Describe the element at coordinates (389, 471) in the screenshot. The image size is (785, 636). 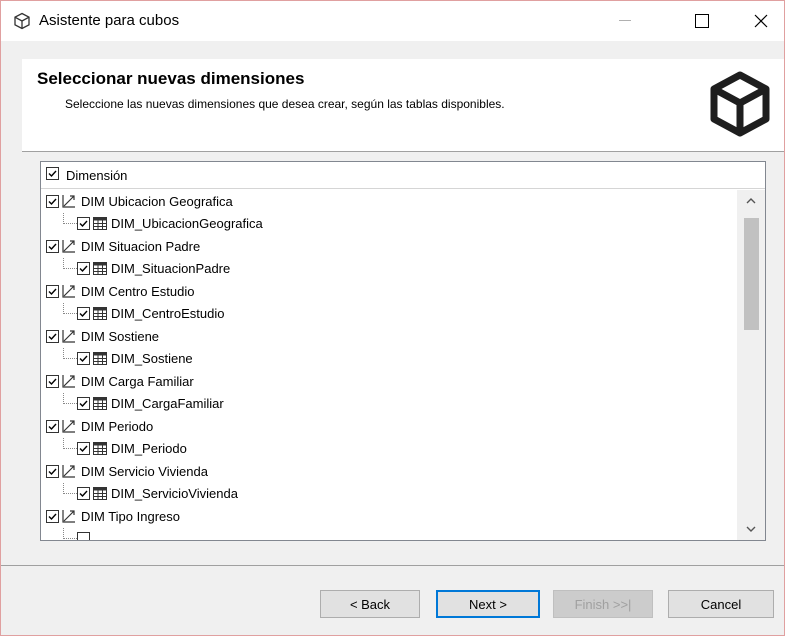
I see `dimension-row: DIM Servicio Vivienda` at that location.